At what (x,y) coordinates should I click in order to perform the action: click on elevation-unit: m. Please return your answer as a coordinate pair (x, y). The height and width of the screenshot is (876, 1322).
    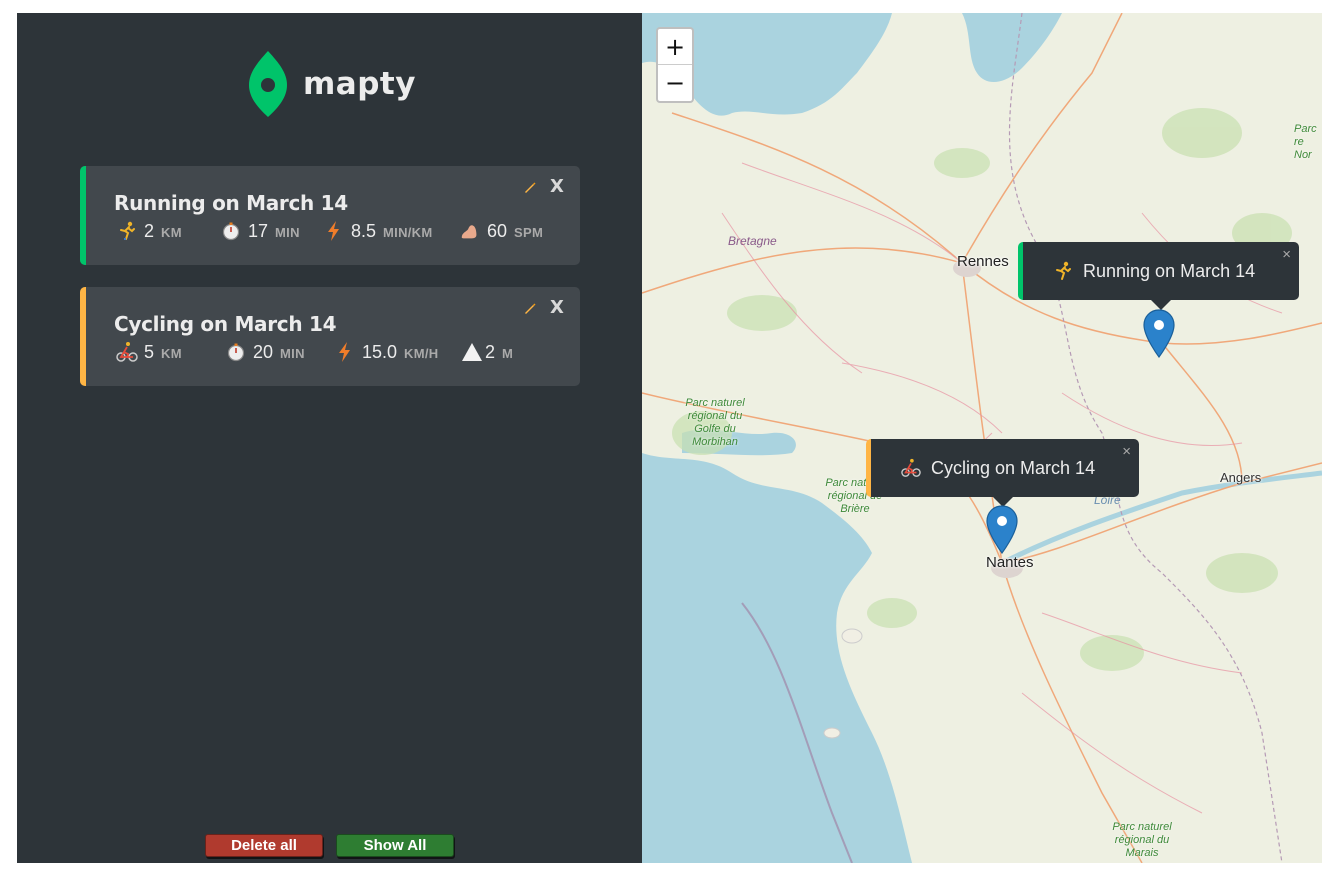
    Looking at the image, I should click on (508, 353).